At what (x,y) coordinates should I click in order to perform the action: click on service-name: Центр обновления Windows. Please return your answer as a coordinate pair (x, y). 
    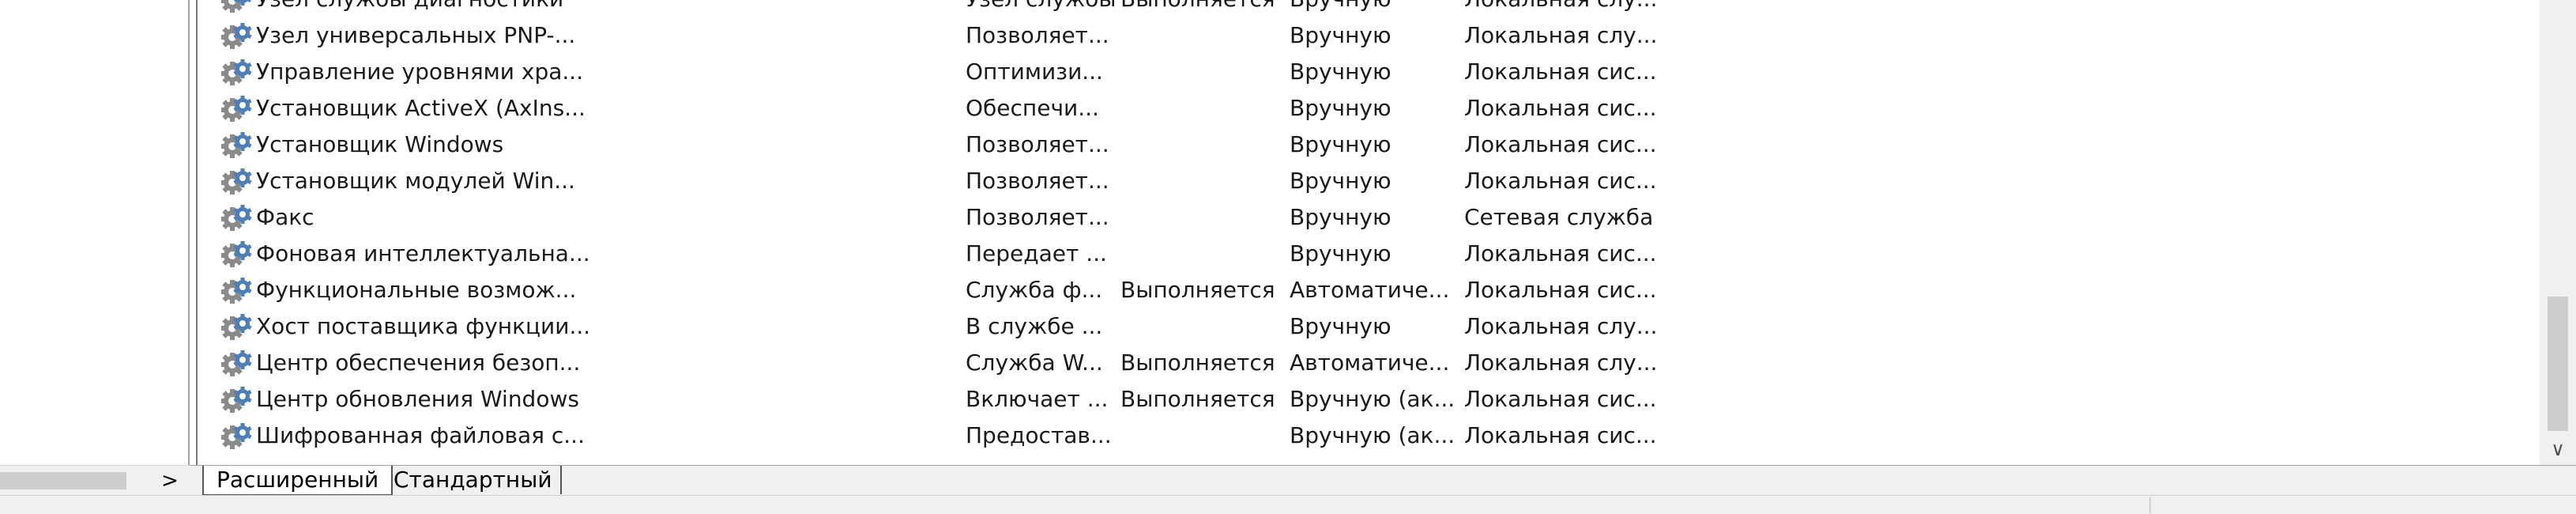
    Looking at the image, I should click on (417, 399).